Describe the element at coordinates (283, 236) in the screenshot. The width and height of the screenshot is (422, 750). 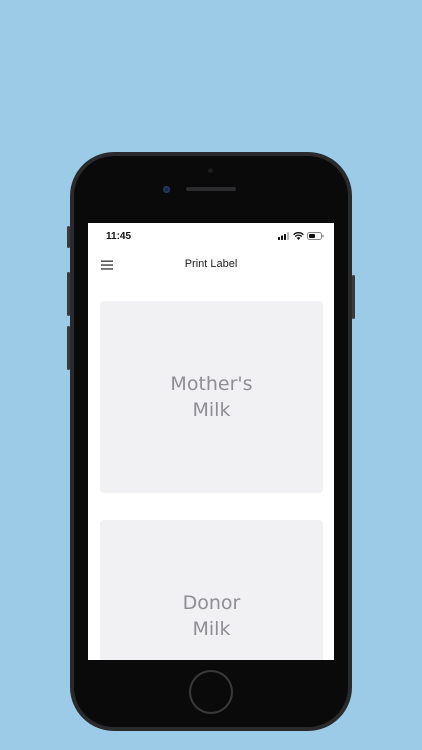
I see `cellular-signal-icon` at that location.